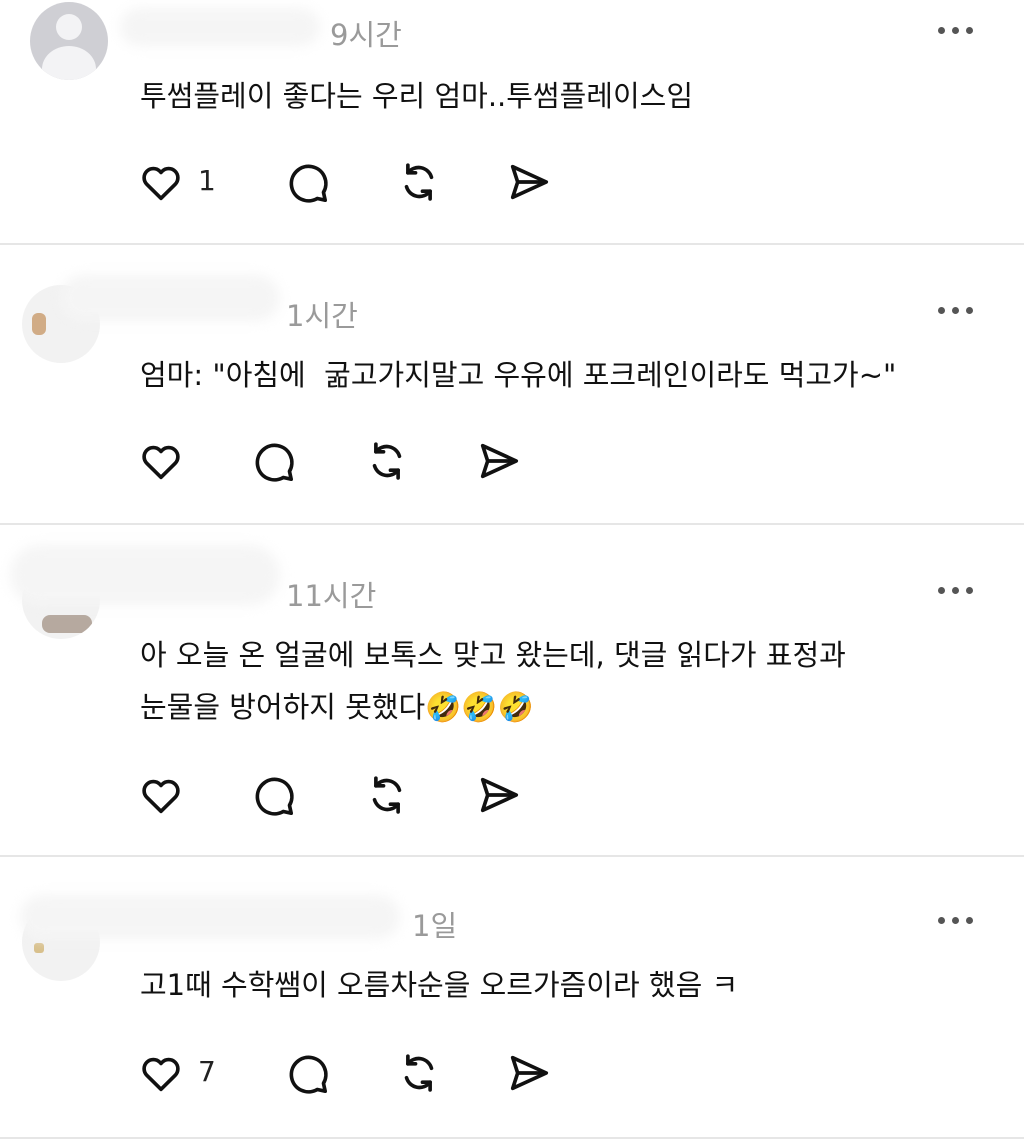 This screenshot has width=1024, height=1143. I want to click on avatar, so click(69, 41).